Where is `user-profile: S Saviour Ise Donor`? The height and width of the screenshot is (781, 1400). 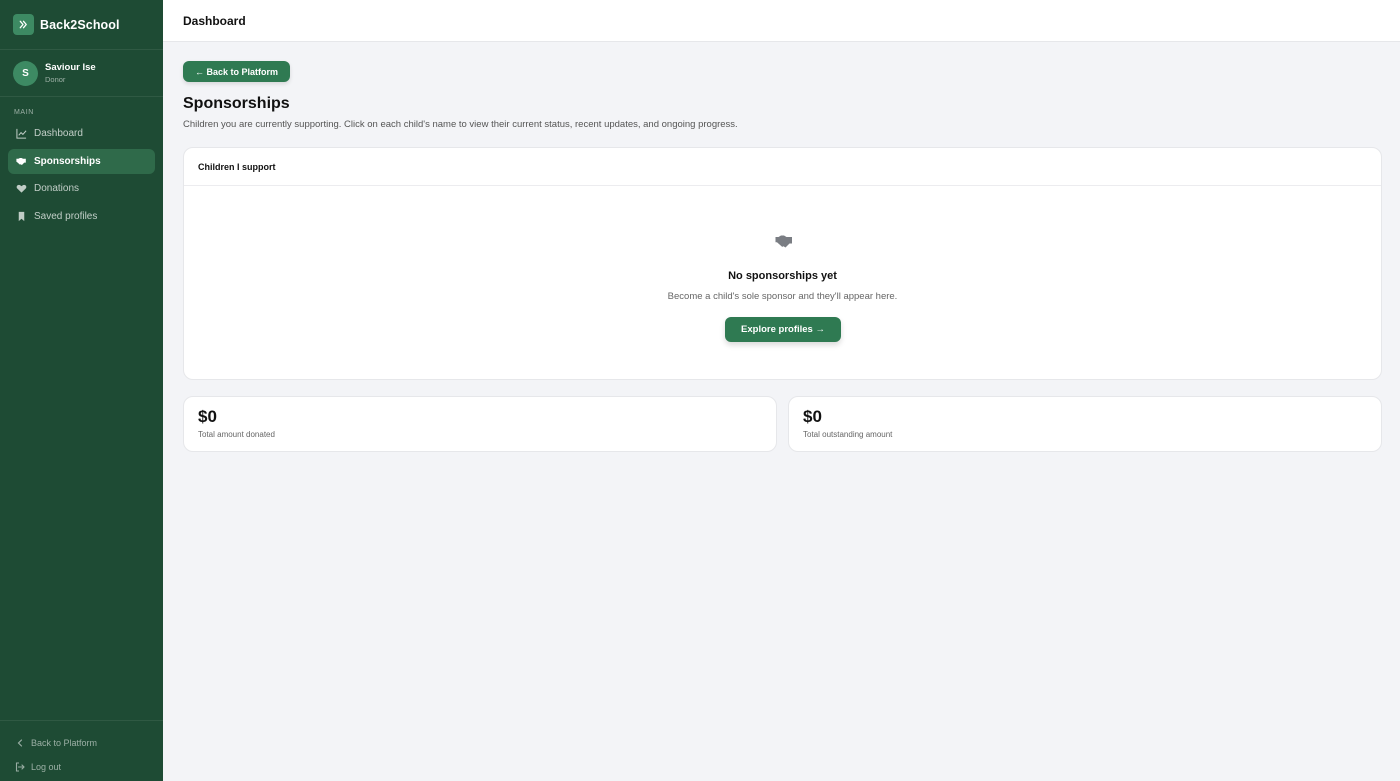 user-profile: S Saviour Ise Donor is located at coordinates (81, 73).